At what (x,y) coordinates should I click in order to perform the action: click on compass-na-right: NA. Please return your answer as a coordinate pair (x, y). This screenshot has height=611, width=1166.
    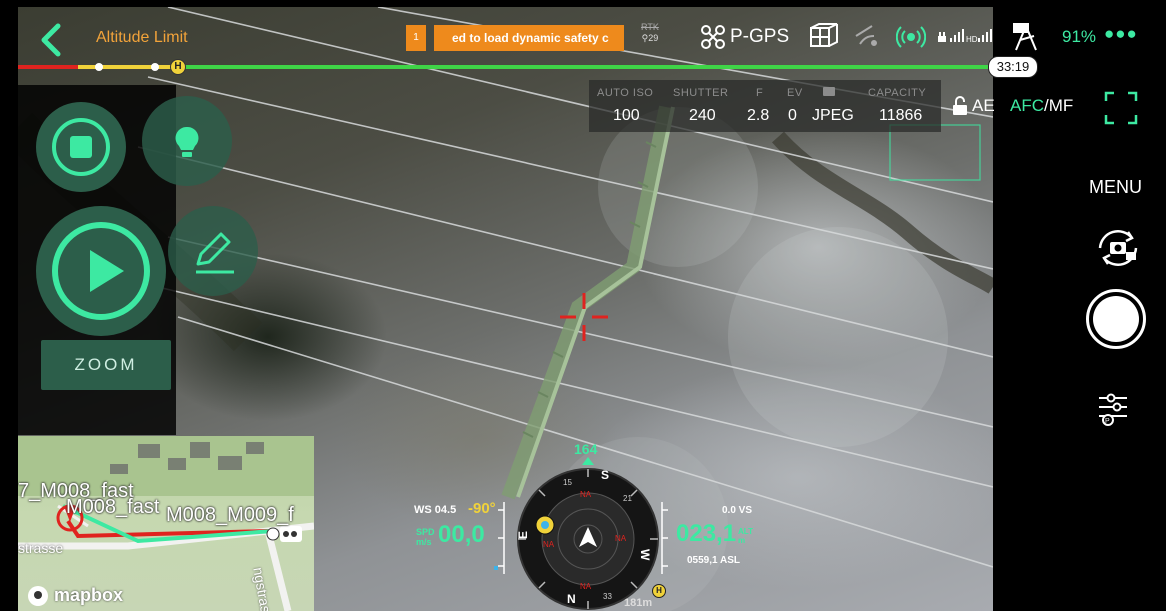
    Looking at the image, I should click on (621, 538).